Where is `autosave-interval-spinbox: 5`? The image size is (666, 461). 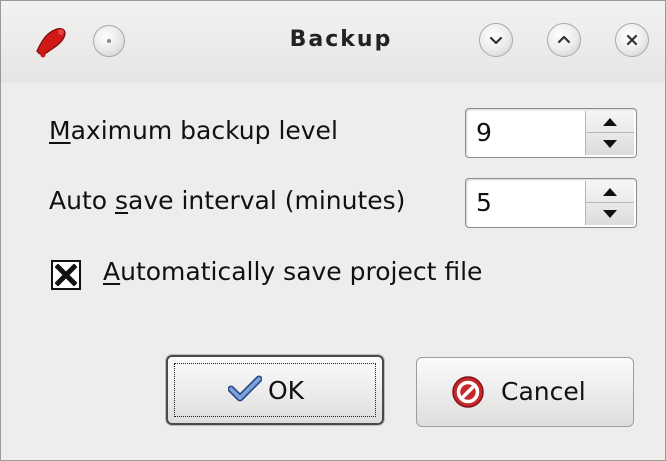 autosave-interval-spinbox: 5 is located at coordinates (551, 203).